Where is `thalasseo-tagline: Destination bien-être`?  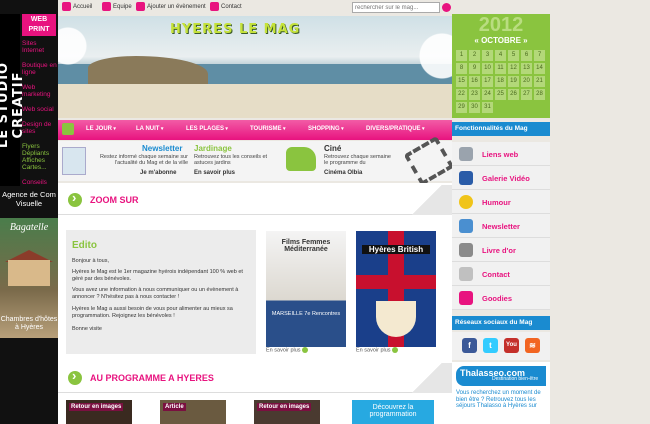
thalasseo-tagline: Destination bien-être is located at coordinates (515, 379).